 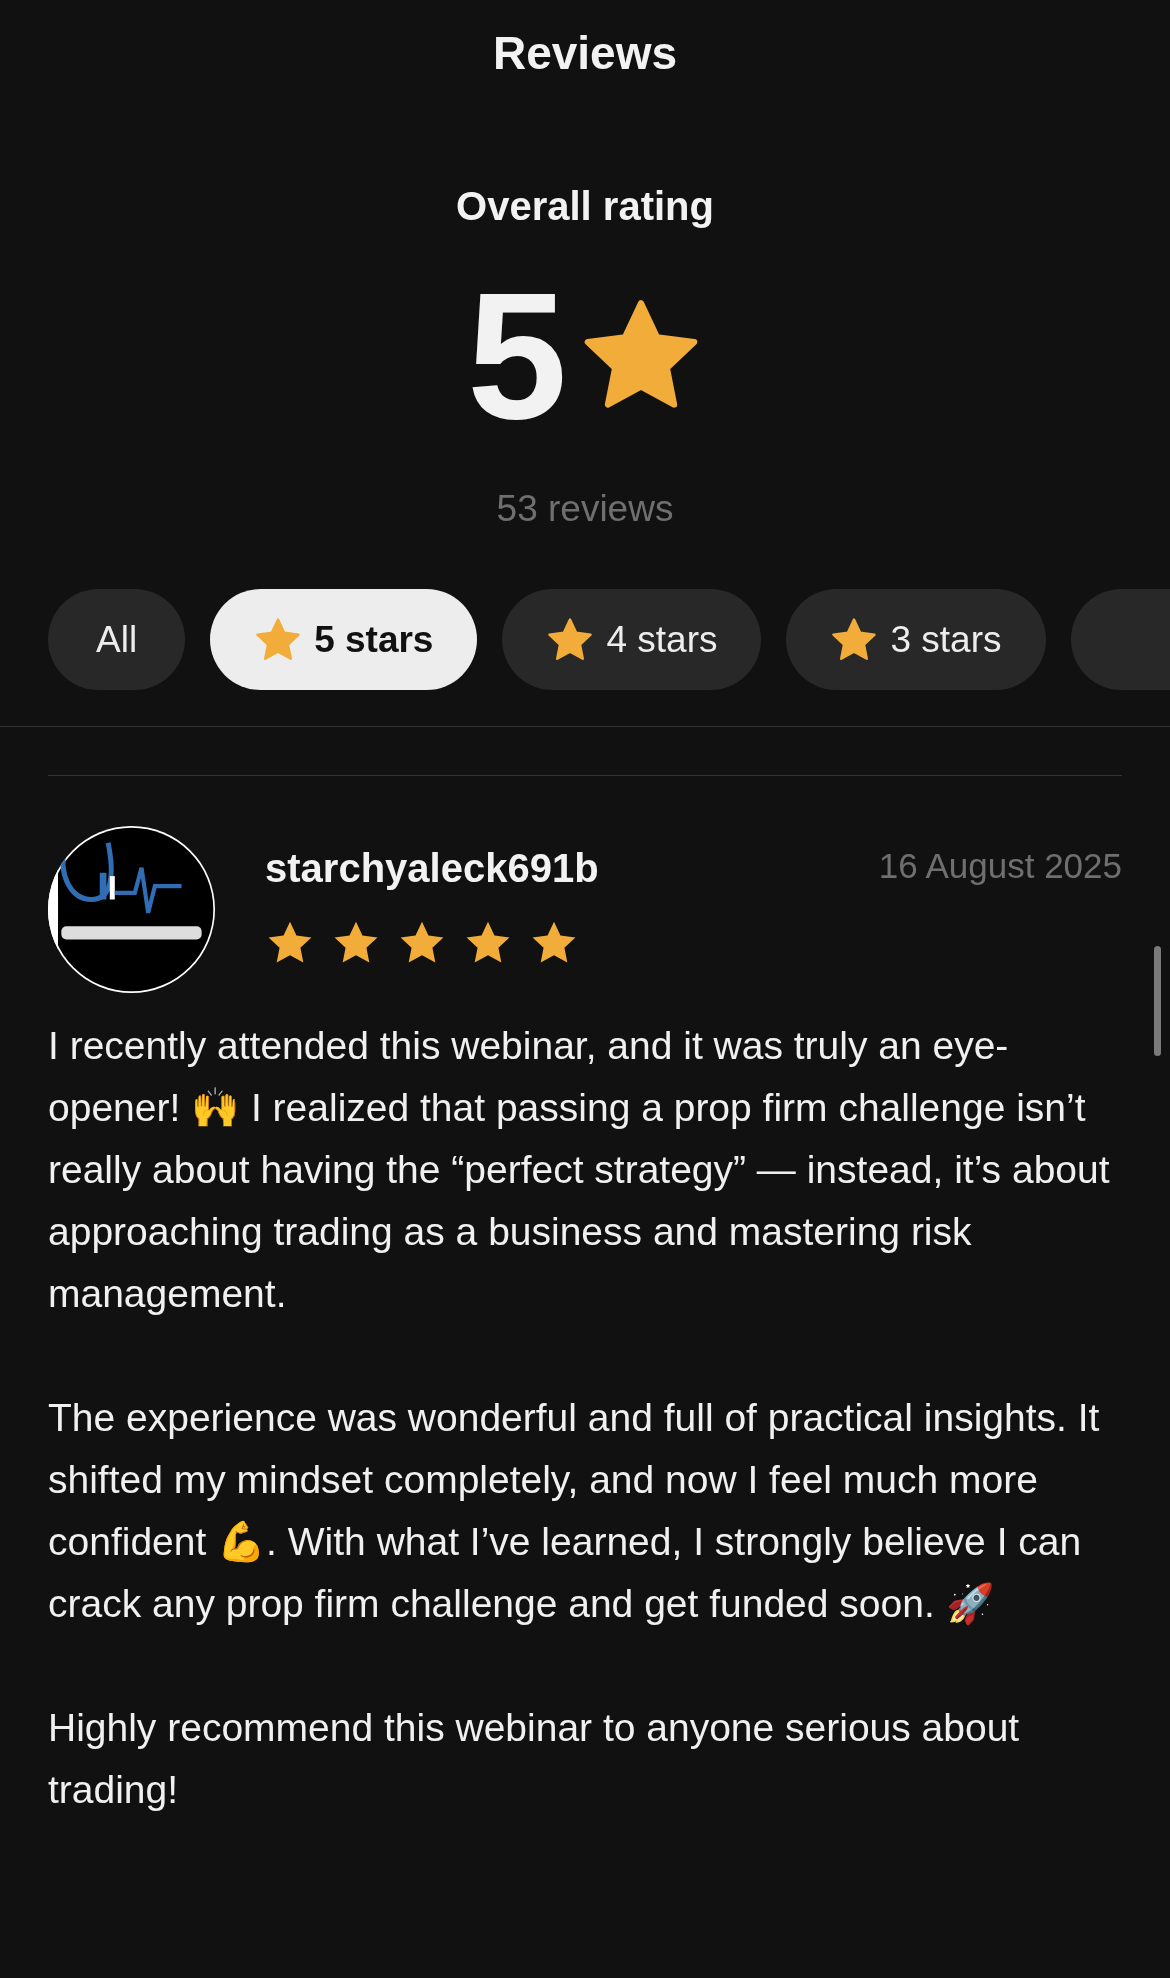 I want to click on filter-chip: 4 stars, so click(x=632, y=639).